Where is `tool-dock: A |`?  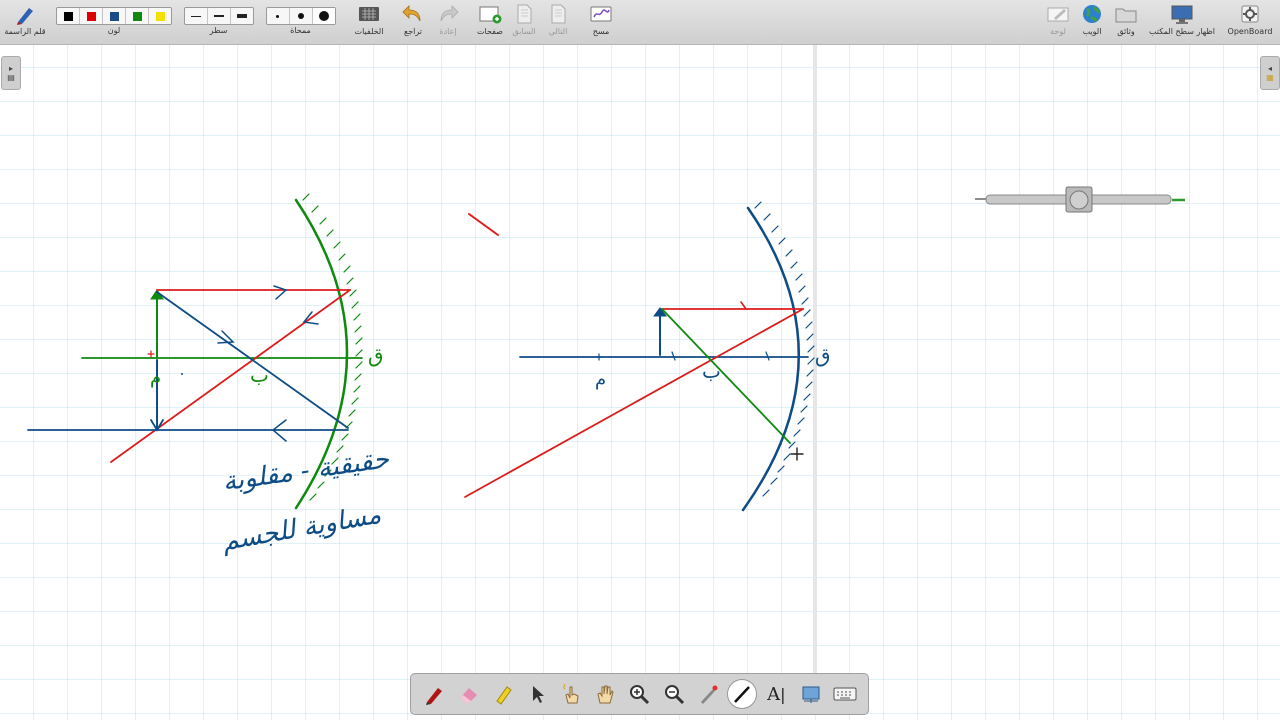 tool-dock: A | is located at coordinates (639, 694).